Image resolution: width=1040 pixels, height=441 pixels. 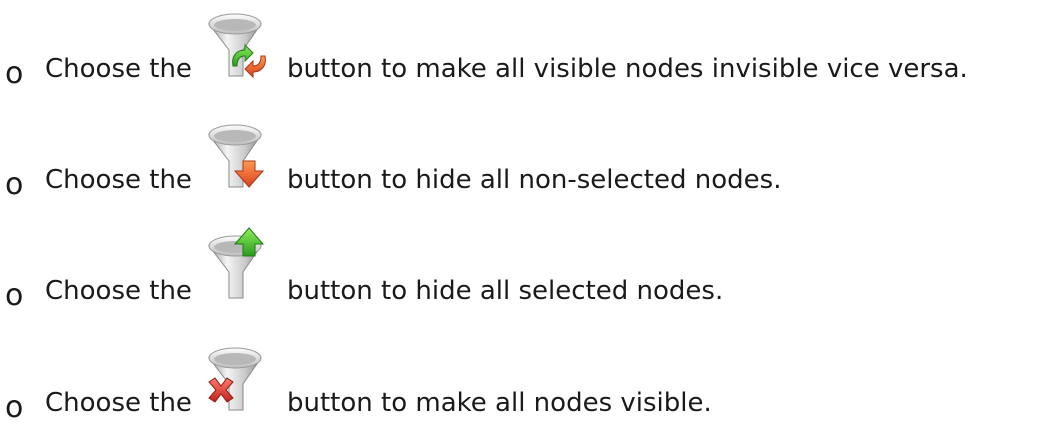 What do you see at coordinates (499, 403) in the screenshot?
I see `item-suffix: button to make all nodes visible.` at bounding box center [499, 403].